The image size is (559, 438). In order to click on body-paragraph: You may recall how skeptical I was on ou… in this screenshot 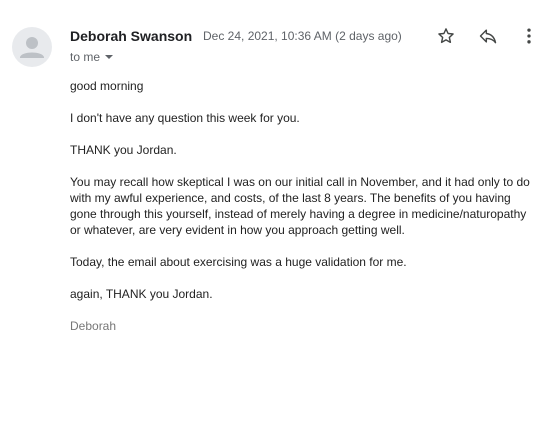, I will do `click(300, 206)`.